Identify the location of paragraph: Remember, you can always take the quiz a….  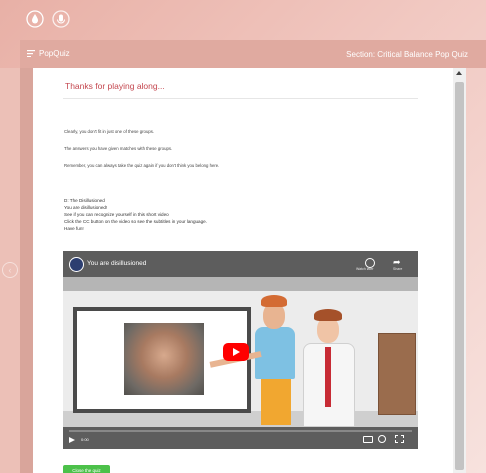
(142, 165).